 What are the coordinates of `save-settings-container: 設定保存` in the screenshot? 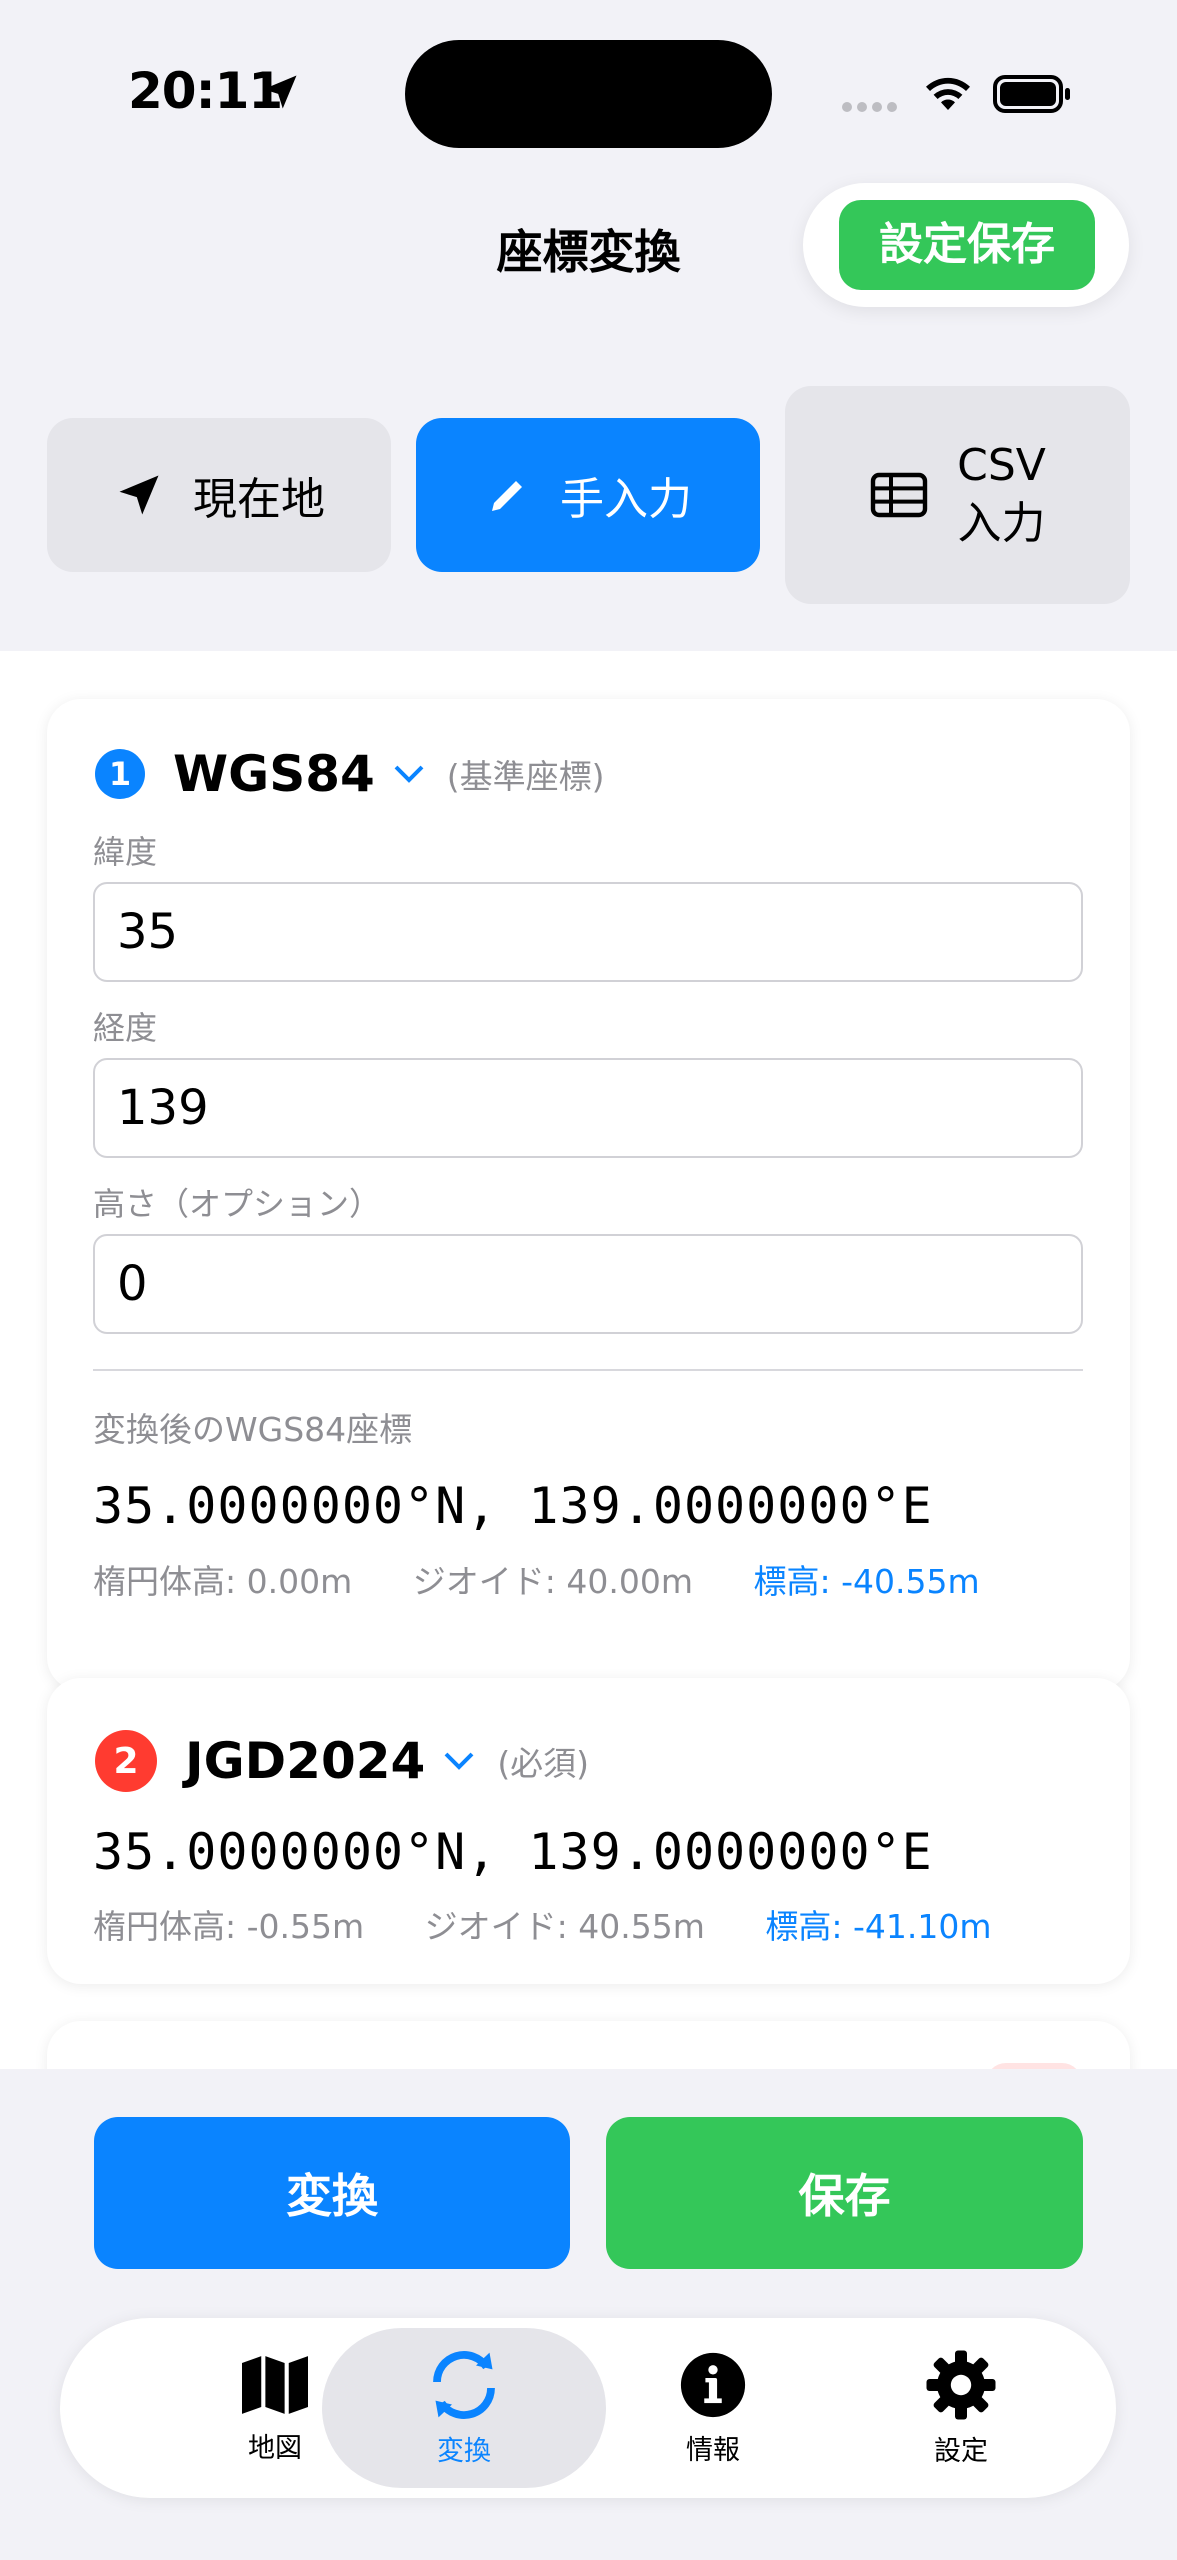 It's located at (966, 245).